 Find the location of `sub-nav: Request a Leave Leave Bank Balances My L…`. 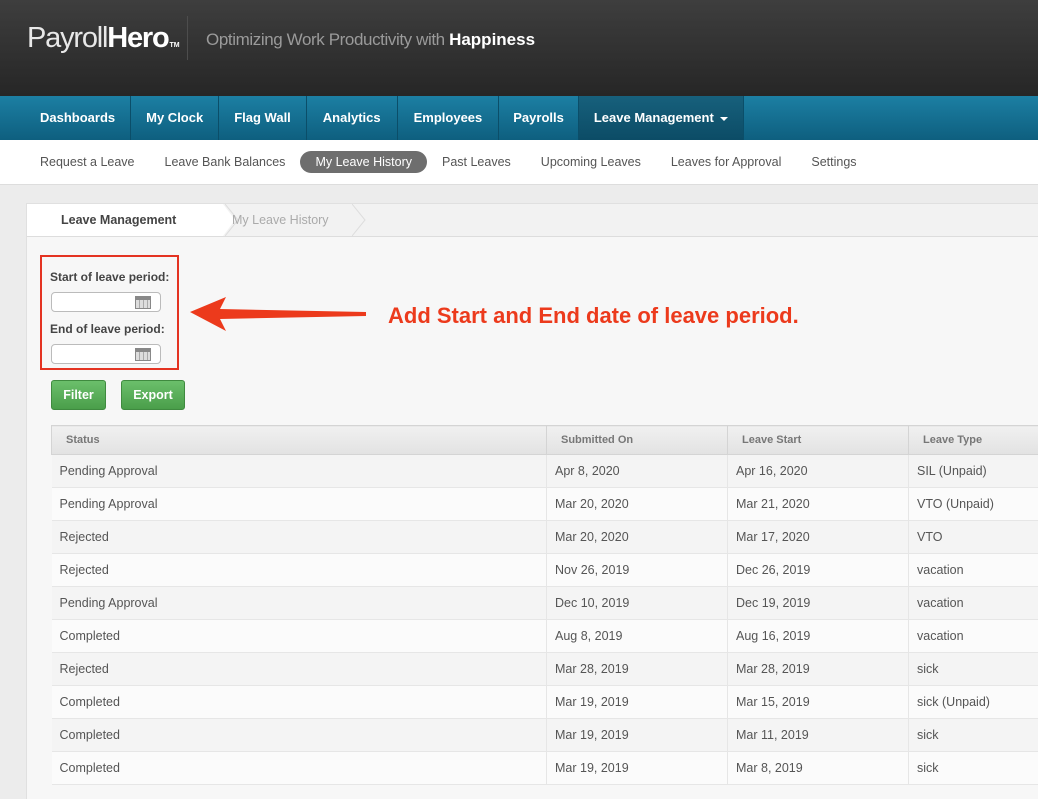

sub-nav: Request a Leave Leave Bank Balances My L… is located at coordinates (519, 162).